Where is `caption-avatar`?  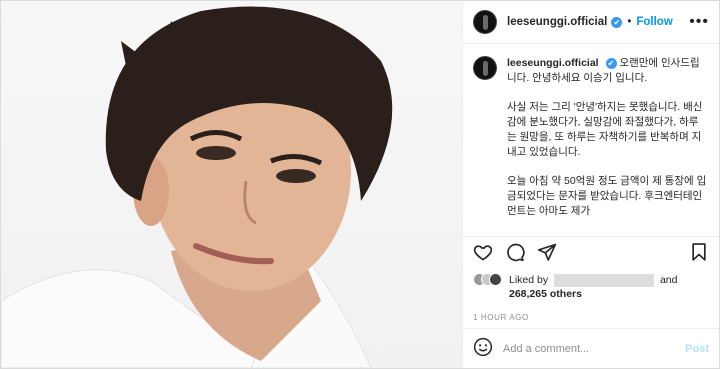
caption-avatar is located at coordinates (485, 68).